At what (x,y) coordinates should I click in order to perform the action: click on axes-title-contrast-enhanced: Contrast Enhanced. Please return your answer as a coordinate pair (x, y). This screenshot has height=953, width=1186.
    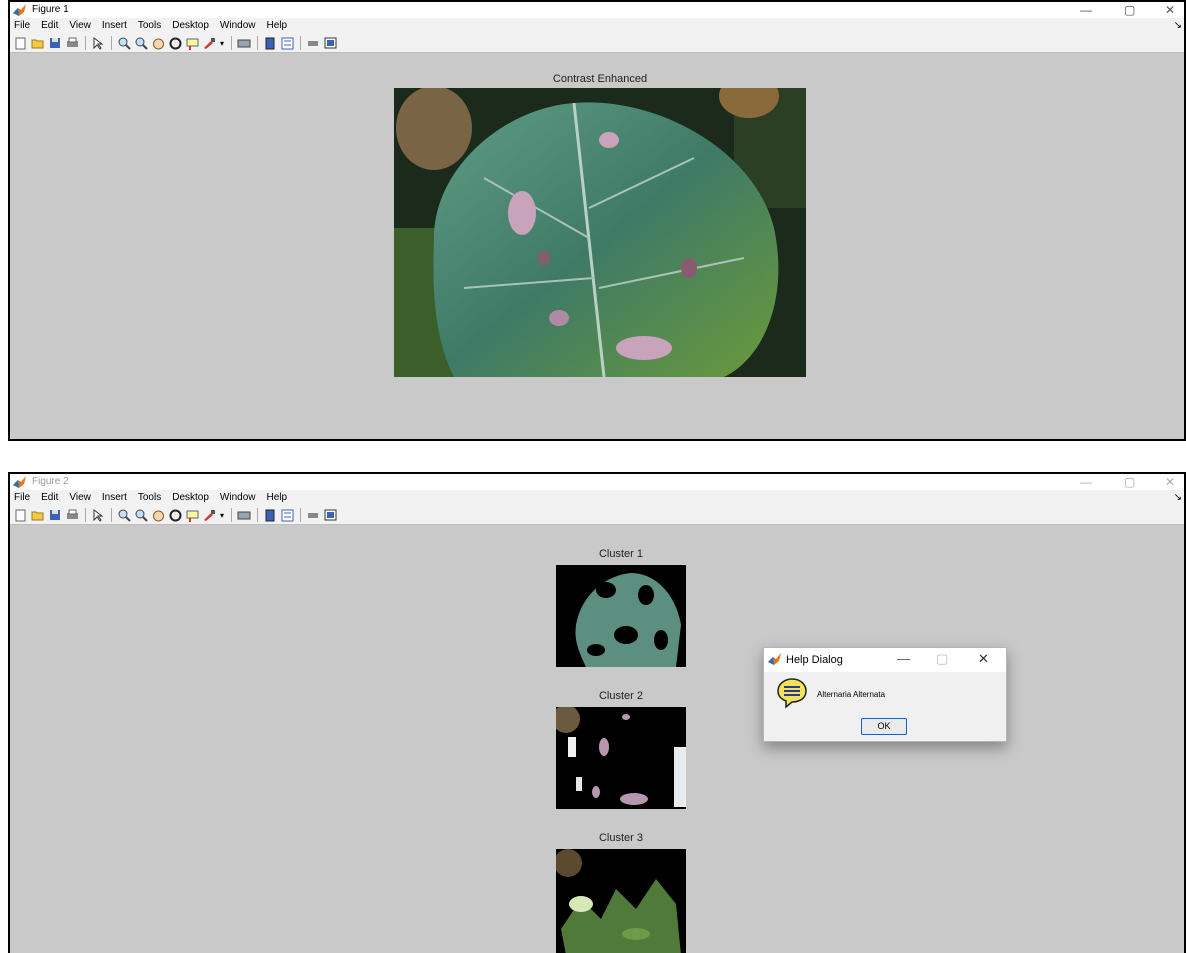
    Looking at the image, I should click on (600, 79).